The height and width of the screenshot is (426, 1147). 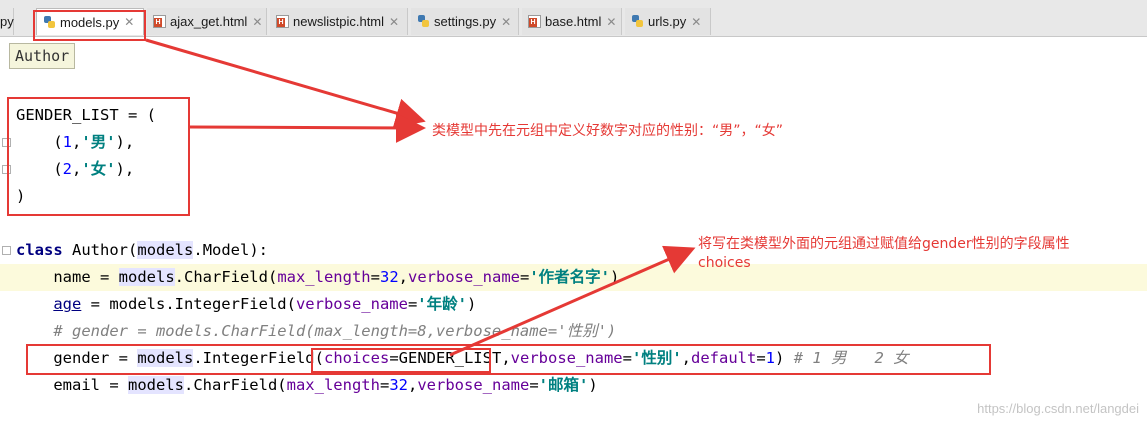 What do you see at coordinates (572, 301) in the screenshot?
I see `arrow-choices-to-note` at bounding box center [572, 301].